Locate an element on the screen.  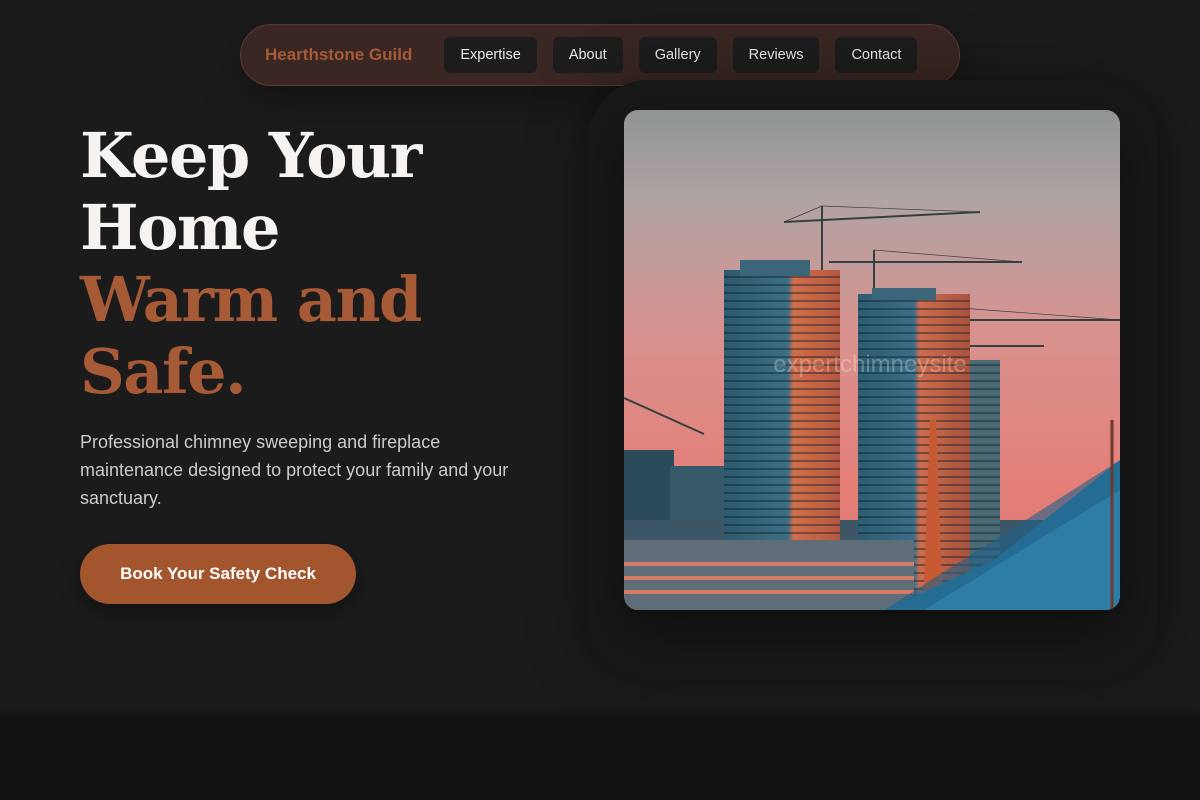
headline-accent-line-2: Safe. is located at coordinates (163, 371).